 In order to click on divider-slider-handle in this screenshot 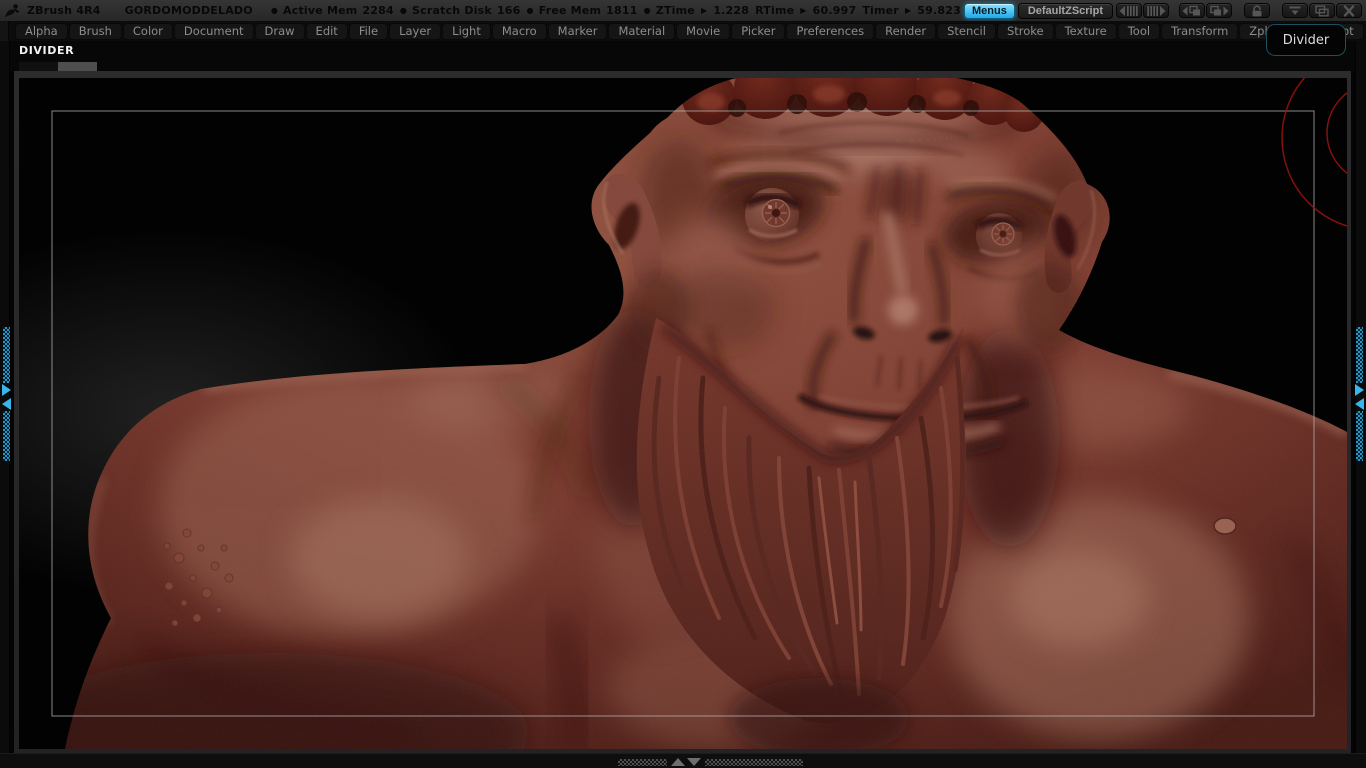, I will do `click(77, 66)`.